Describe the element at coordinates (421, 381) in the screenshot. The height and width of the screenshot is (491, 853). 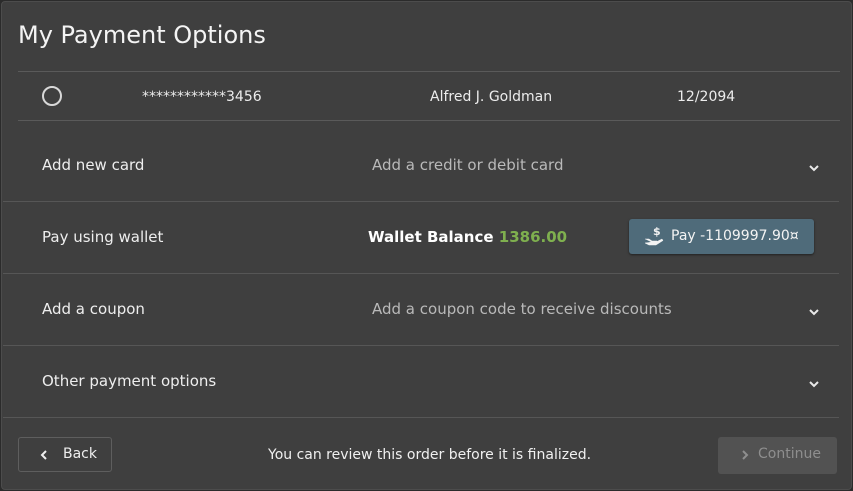
I see `other-options-section: Other payment options` at that location.